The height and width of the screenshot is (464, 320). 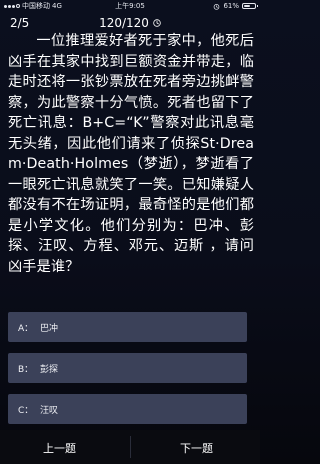 I want to click on status-bar: 中国移动 4G 上午9:05 61%, so click(x=130, y=6).